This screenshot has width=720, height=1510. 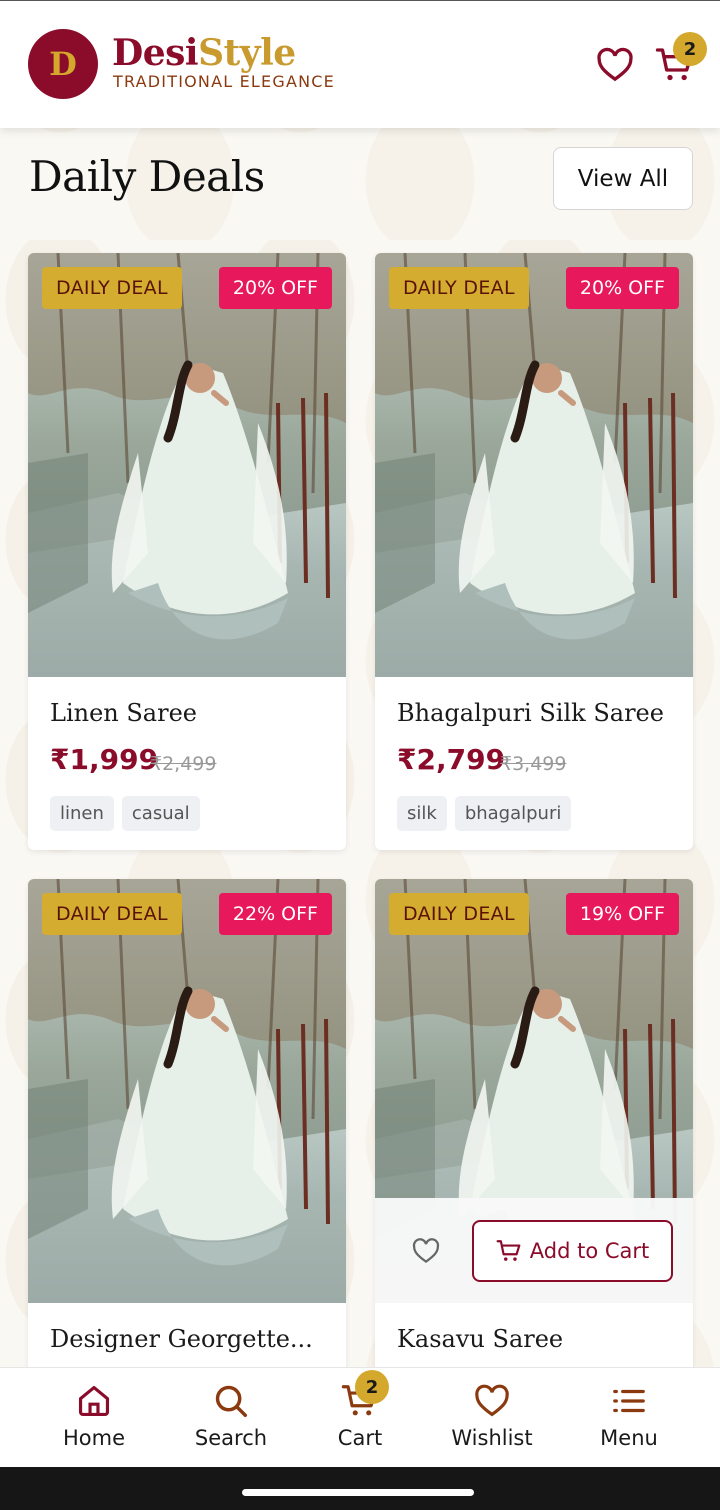 I want to click on tag: silk, so click(x=422, y=813).